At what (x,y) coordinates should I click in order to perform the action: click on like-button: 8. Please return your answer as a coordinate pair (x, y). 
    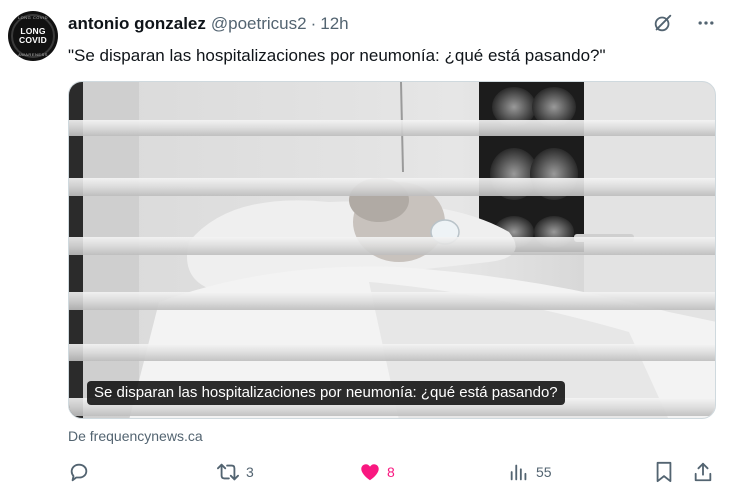
    Looking at the image, I should click on (377, 472).